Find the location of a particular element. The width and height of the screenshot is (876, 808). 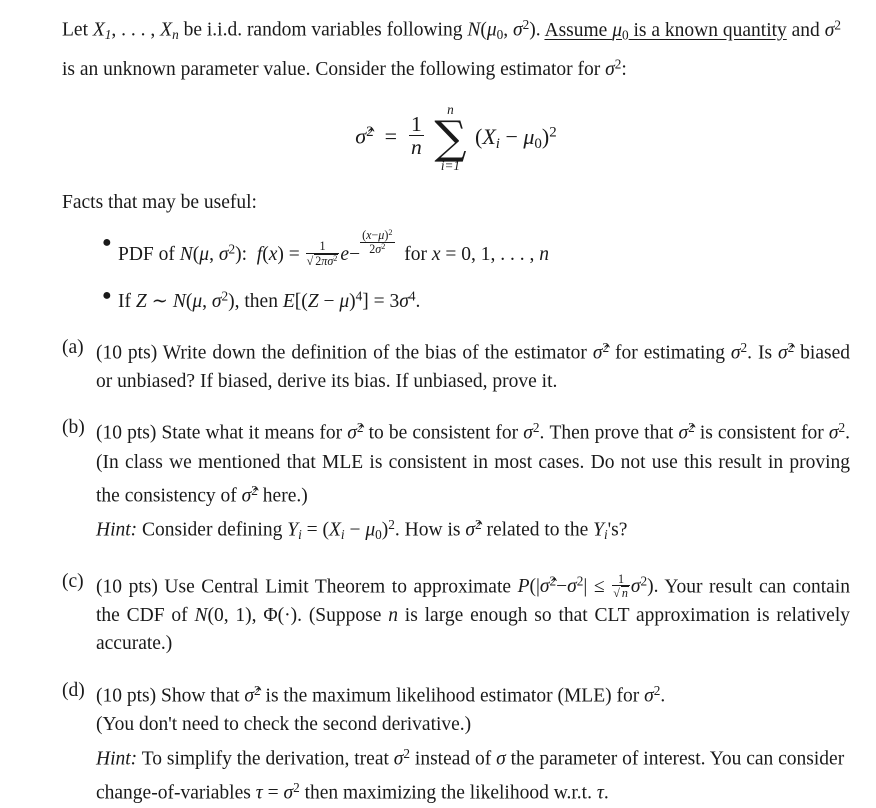

pdf-normalizing-fraction: 1 √ 2πσ2 is located at coordinates (322, 254).